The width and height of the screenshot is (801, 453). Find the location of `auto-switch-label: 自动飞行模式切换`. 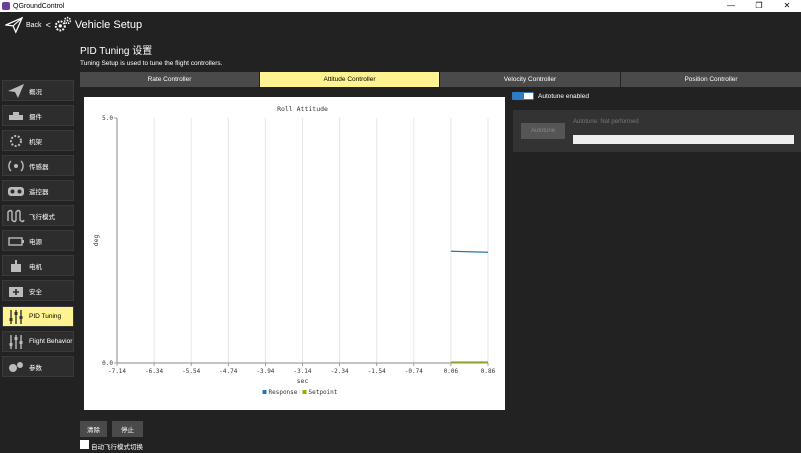

auto-switch-label: 自动飞行模式切换 is located at coordinates (117, 447).